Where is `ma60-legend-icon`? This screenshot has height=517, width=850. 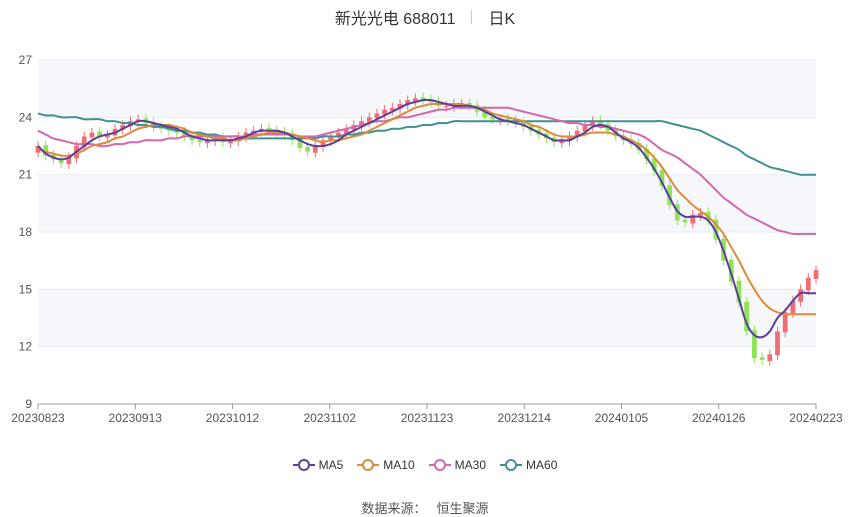 ma60-legend-icon is located at coordinates (511, 465).